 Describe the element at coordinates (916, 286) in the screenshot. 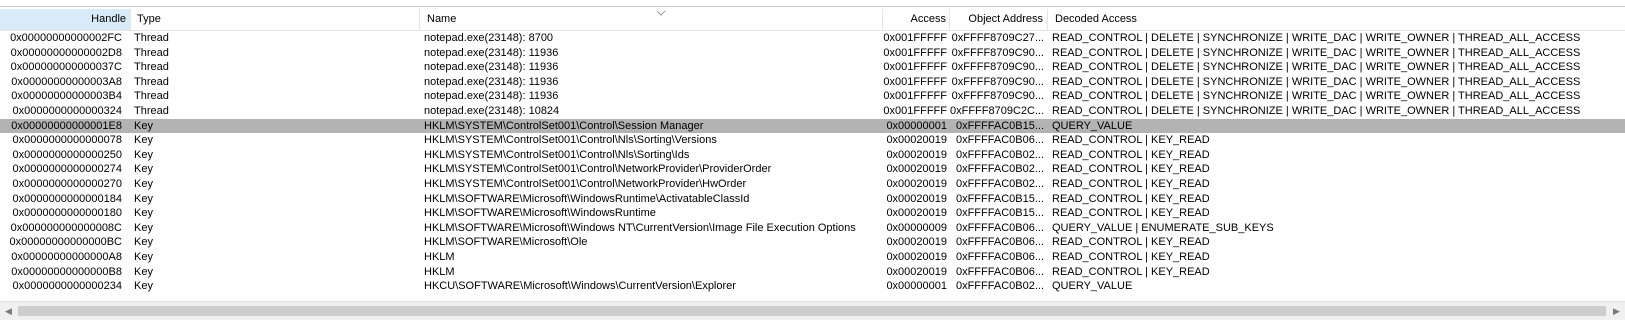

I see `cell-access: 0x00000001` at that location.